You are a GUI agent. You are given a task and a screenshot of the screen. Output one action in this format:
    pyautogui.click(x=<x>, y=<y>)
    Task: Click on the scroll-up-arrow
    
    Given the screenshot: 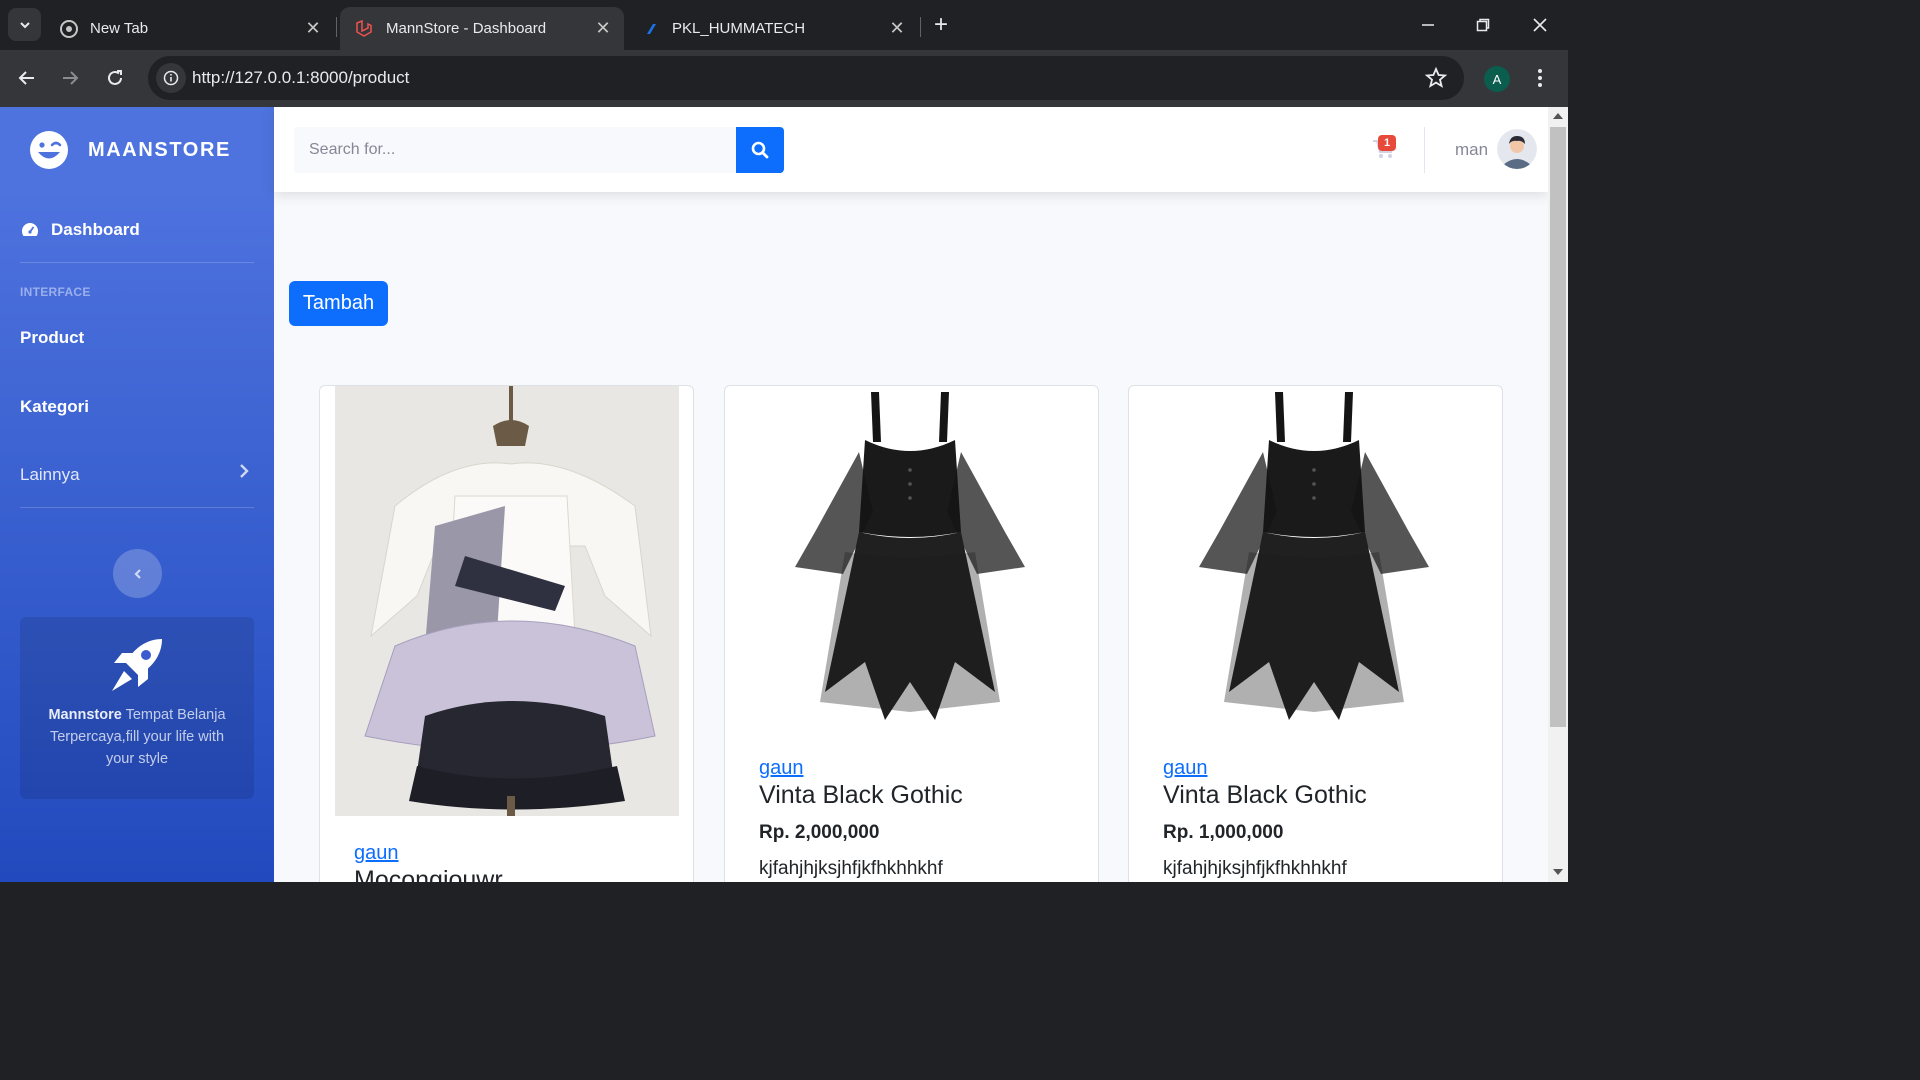 What is the action you would take?
    pyautogui.click(x=1558, y=116)
    